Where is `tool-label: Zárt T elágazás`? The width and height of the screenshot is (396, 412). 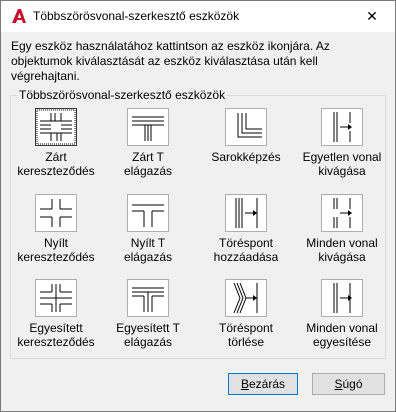 tool-label: Zárt T elágazás is located at coordinates (148, 164).